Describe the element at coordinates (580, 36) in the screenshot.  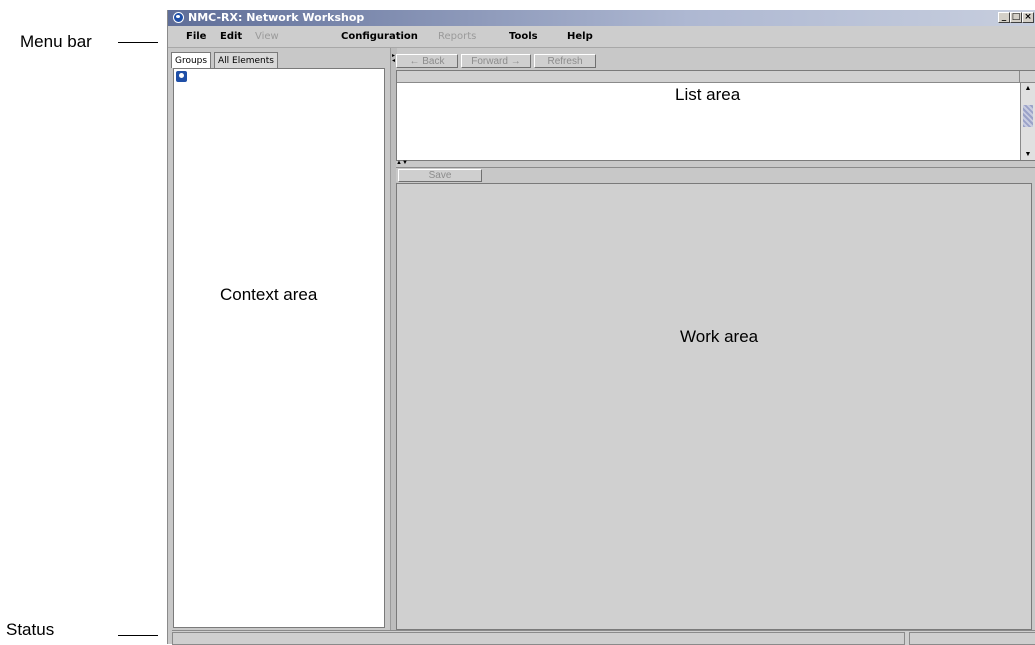
I see `menu-help: Help` at that location.